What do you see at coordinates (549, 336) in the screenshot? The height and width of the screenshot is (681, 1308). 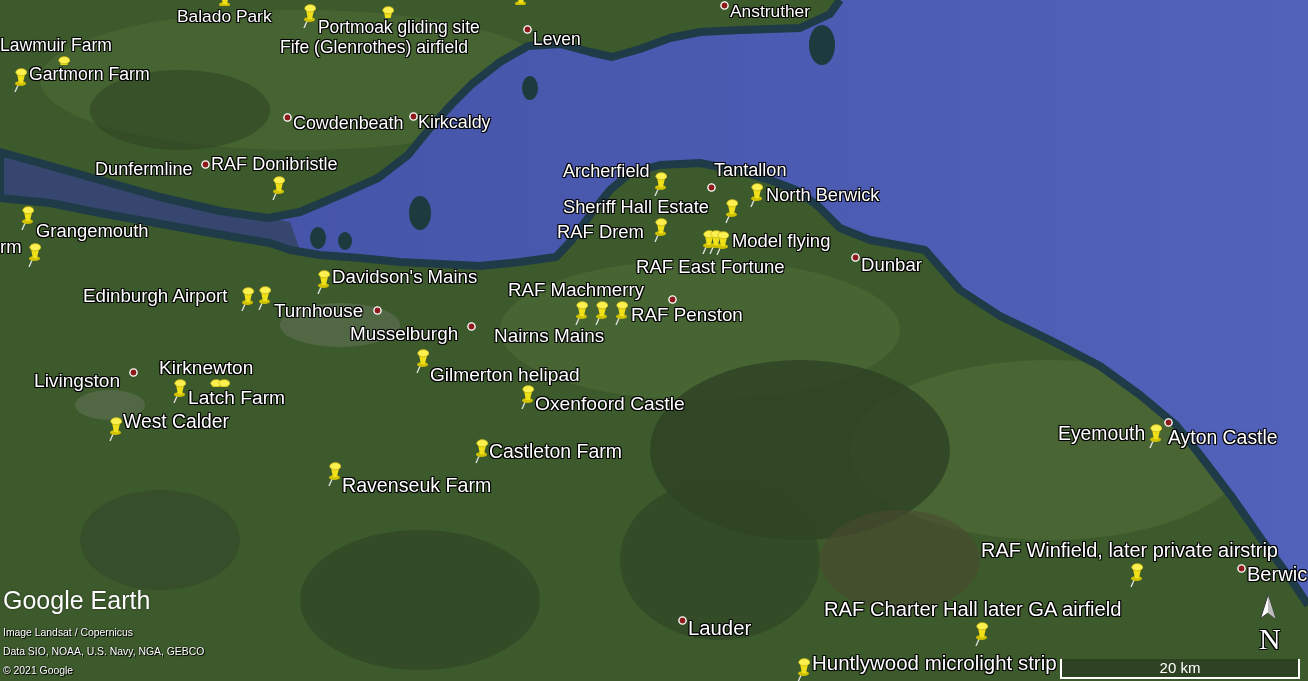 I see `place-label: Nairns Mains` at bounding box center [549, 336].